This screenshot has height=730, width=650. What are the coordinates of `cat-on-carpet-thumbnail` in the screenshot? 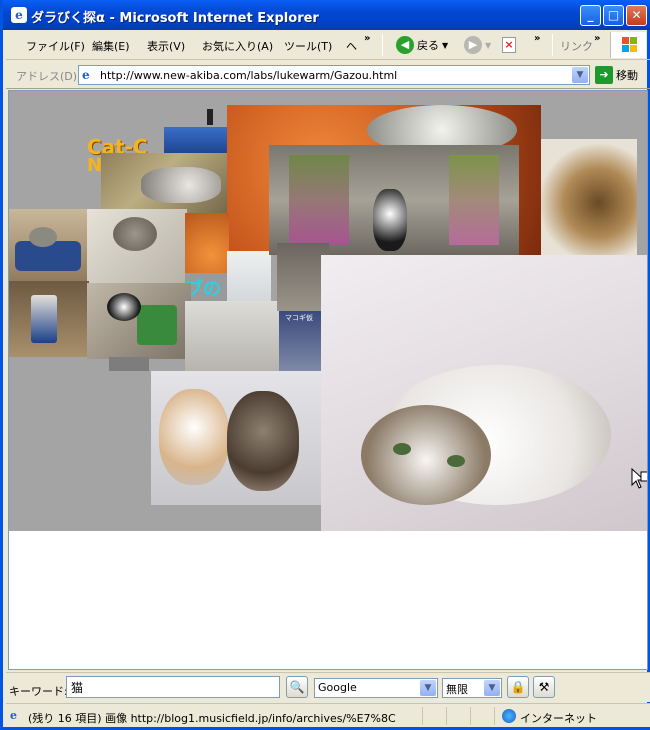 It's located at (171, 184).